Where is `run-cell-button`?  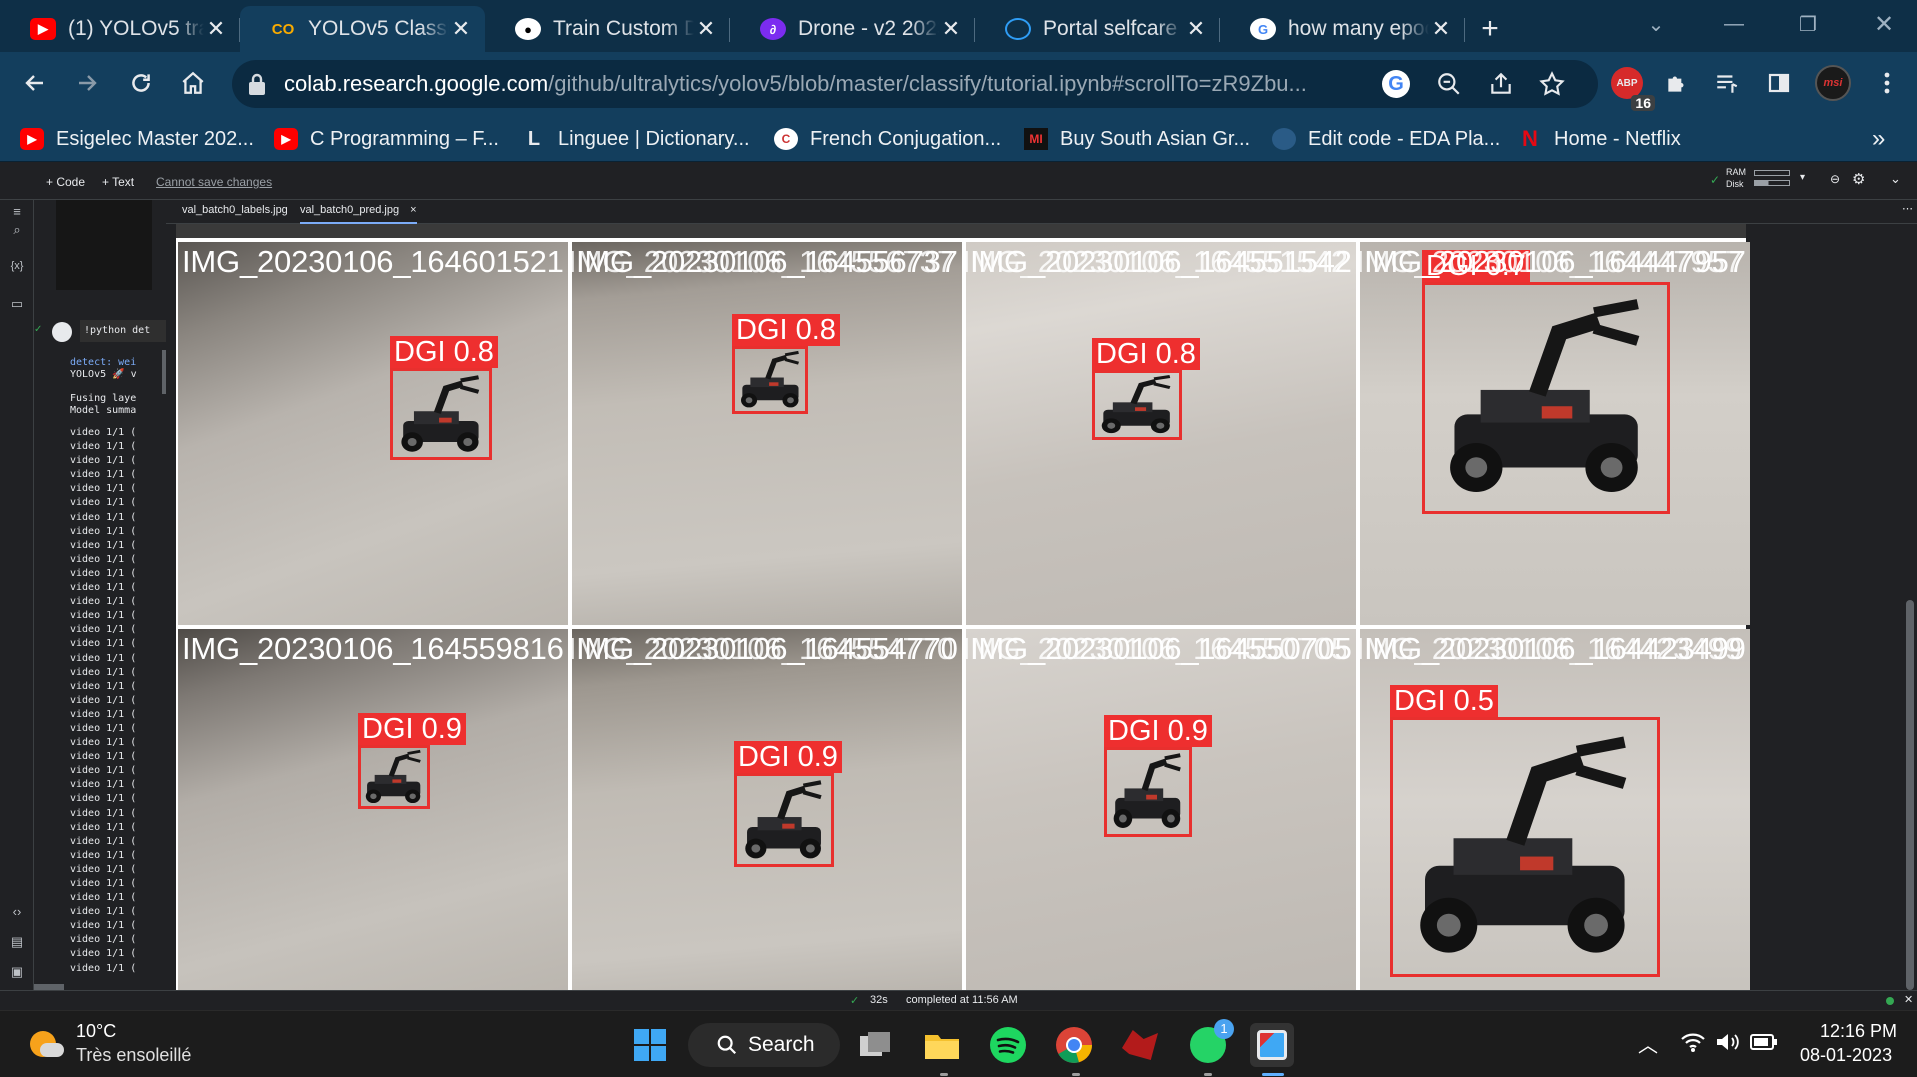
run-cell-button is located at coordinates (62, 332).